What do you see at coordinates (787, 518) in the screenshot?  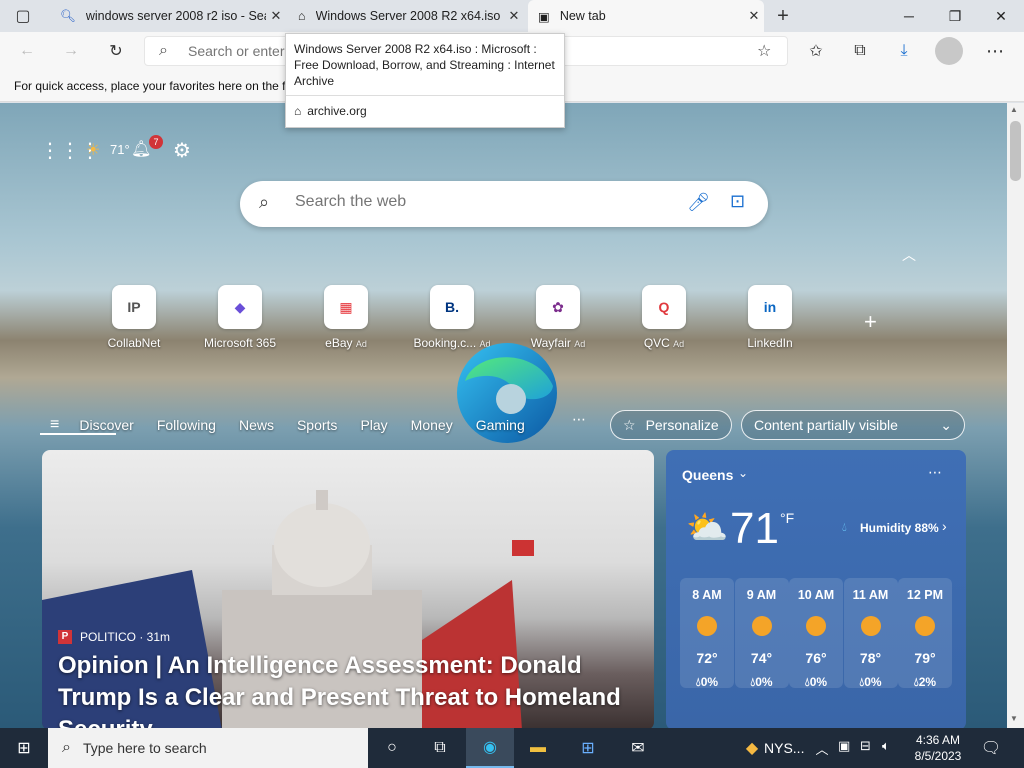 I see `weather-unit: °F` at bounding box center [787, 518].